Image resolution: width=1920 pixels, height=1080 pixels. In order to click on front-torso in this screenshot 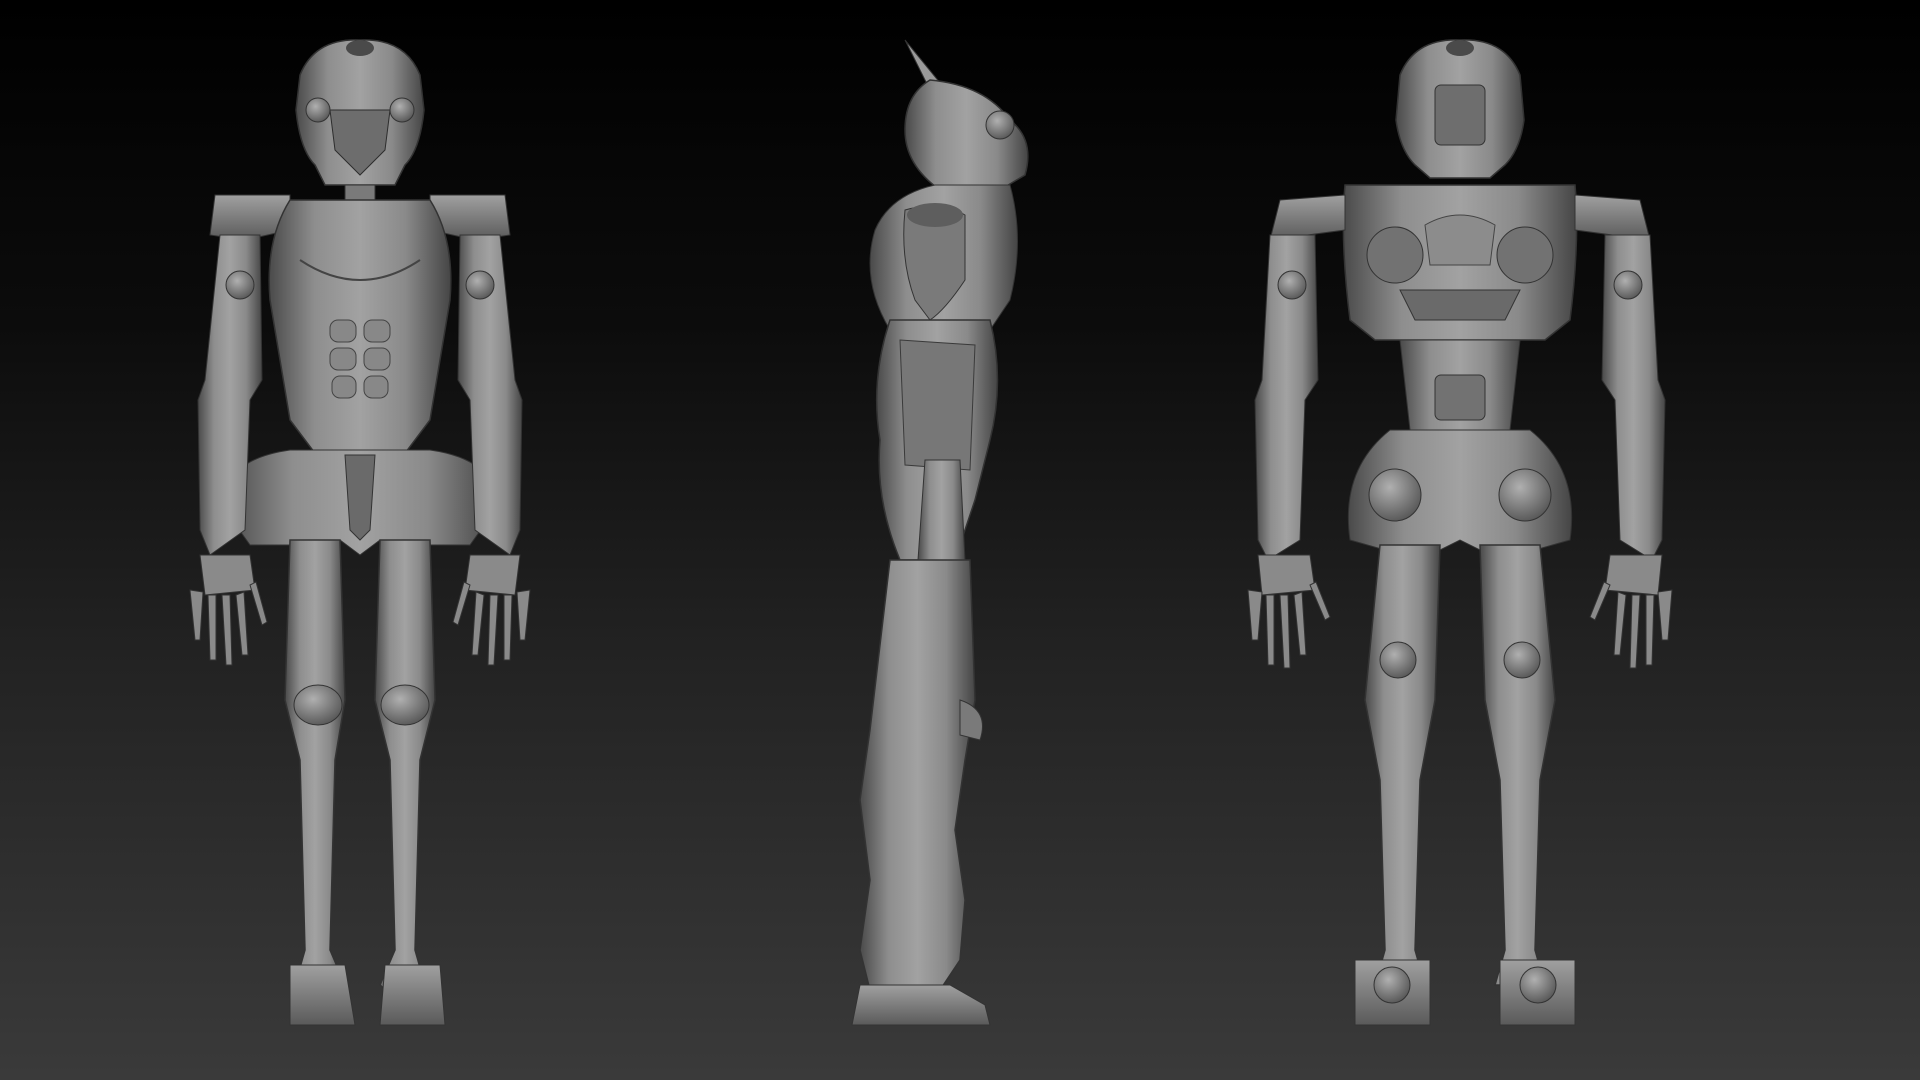, I will do `click(360, 330)`.